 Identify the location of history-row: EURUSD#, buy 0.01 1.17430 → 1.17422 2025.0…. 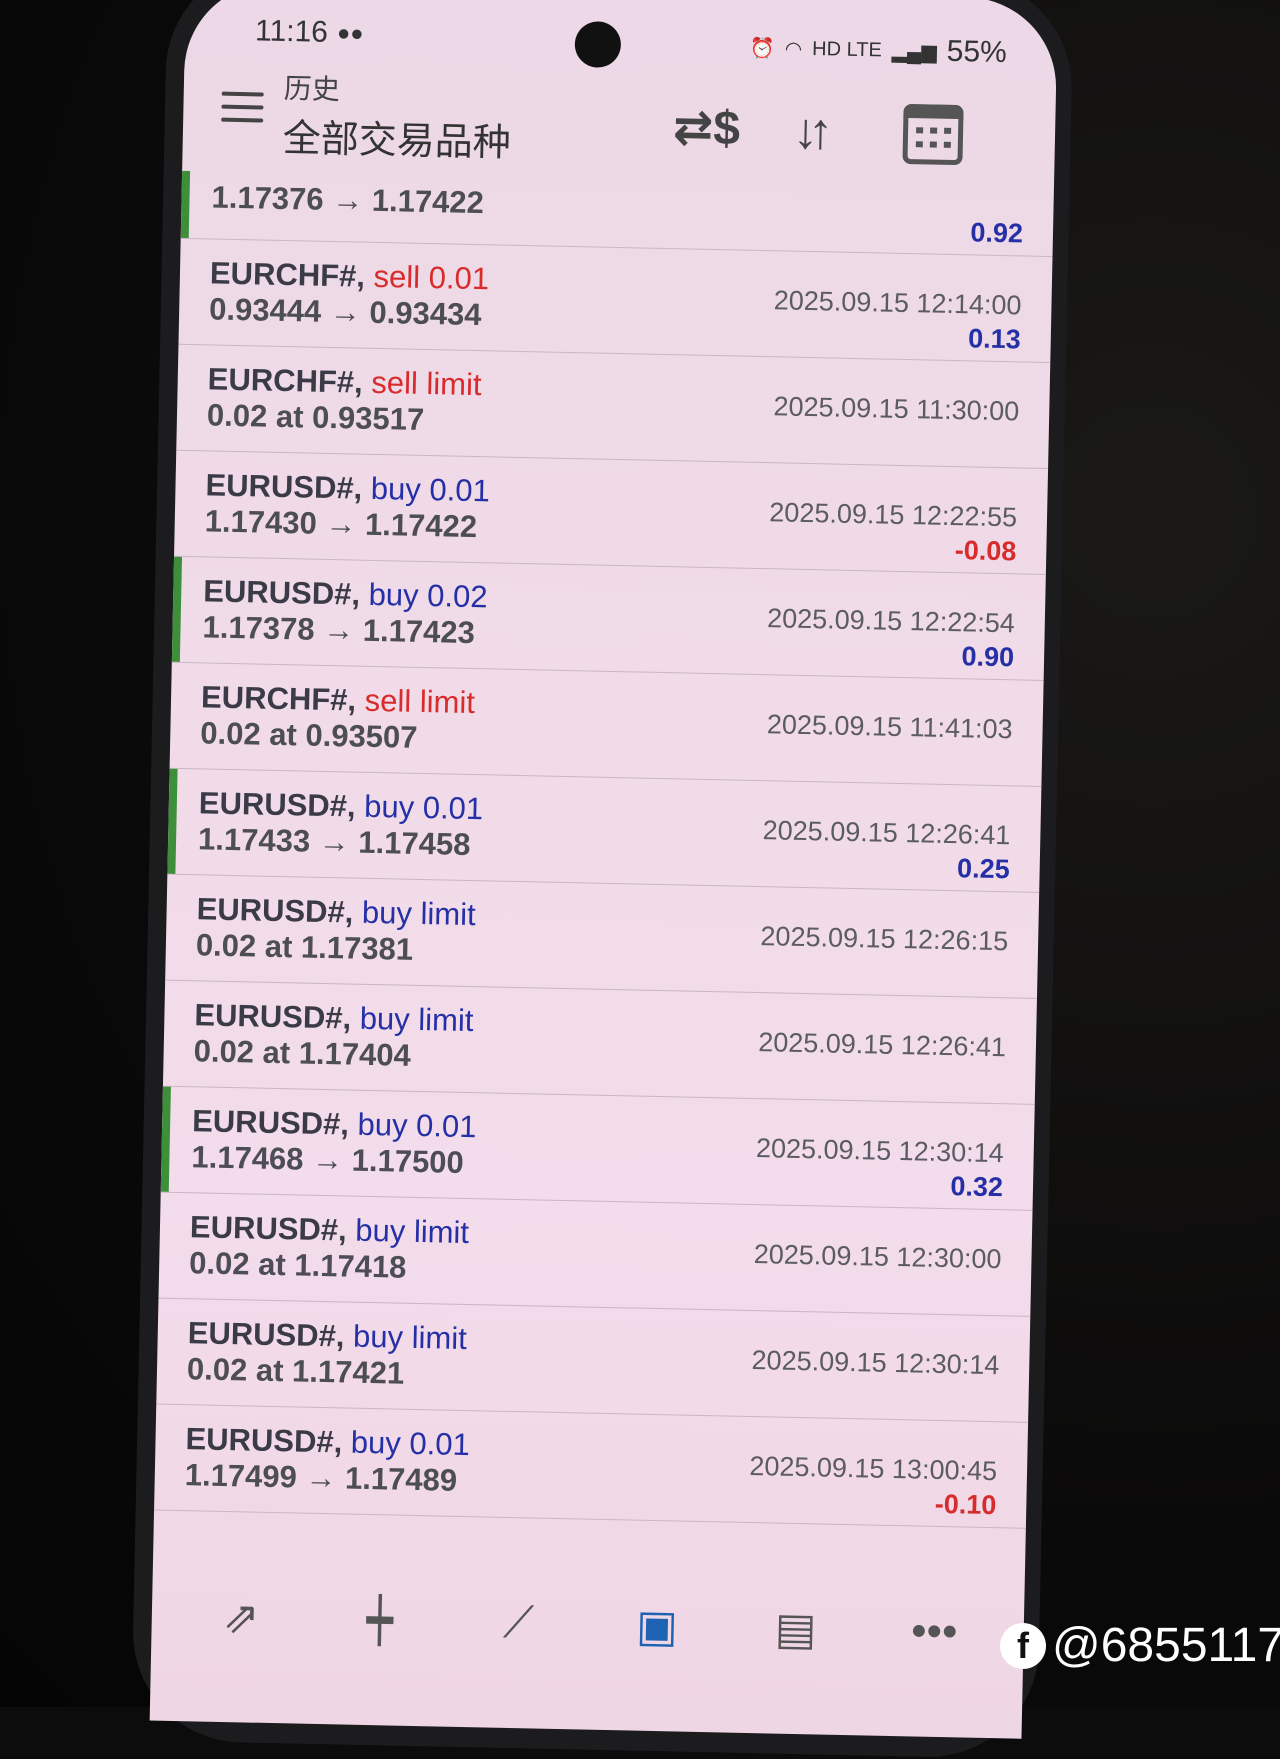
(611, 513).